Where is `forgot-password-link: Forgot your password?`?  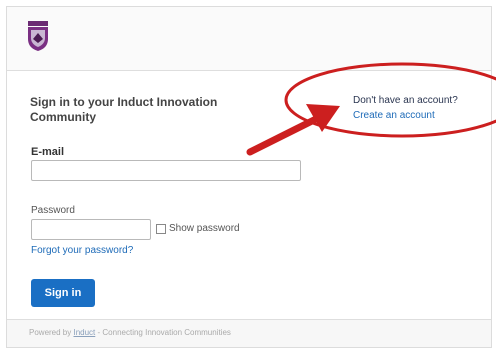 forgot-password-link: Forgot your password? is located at coordinates (82, 250).